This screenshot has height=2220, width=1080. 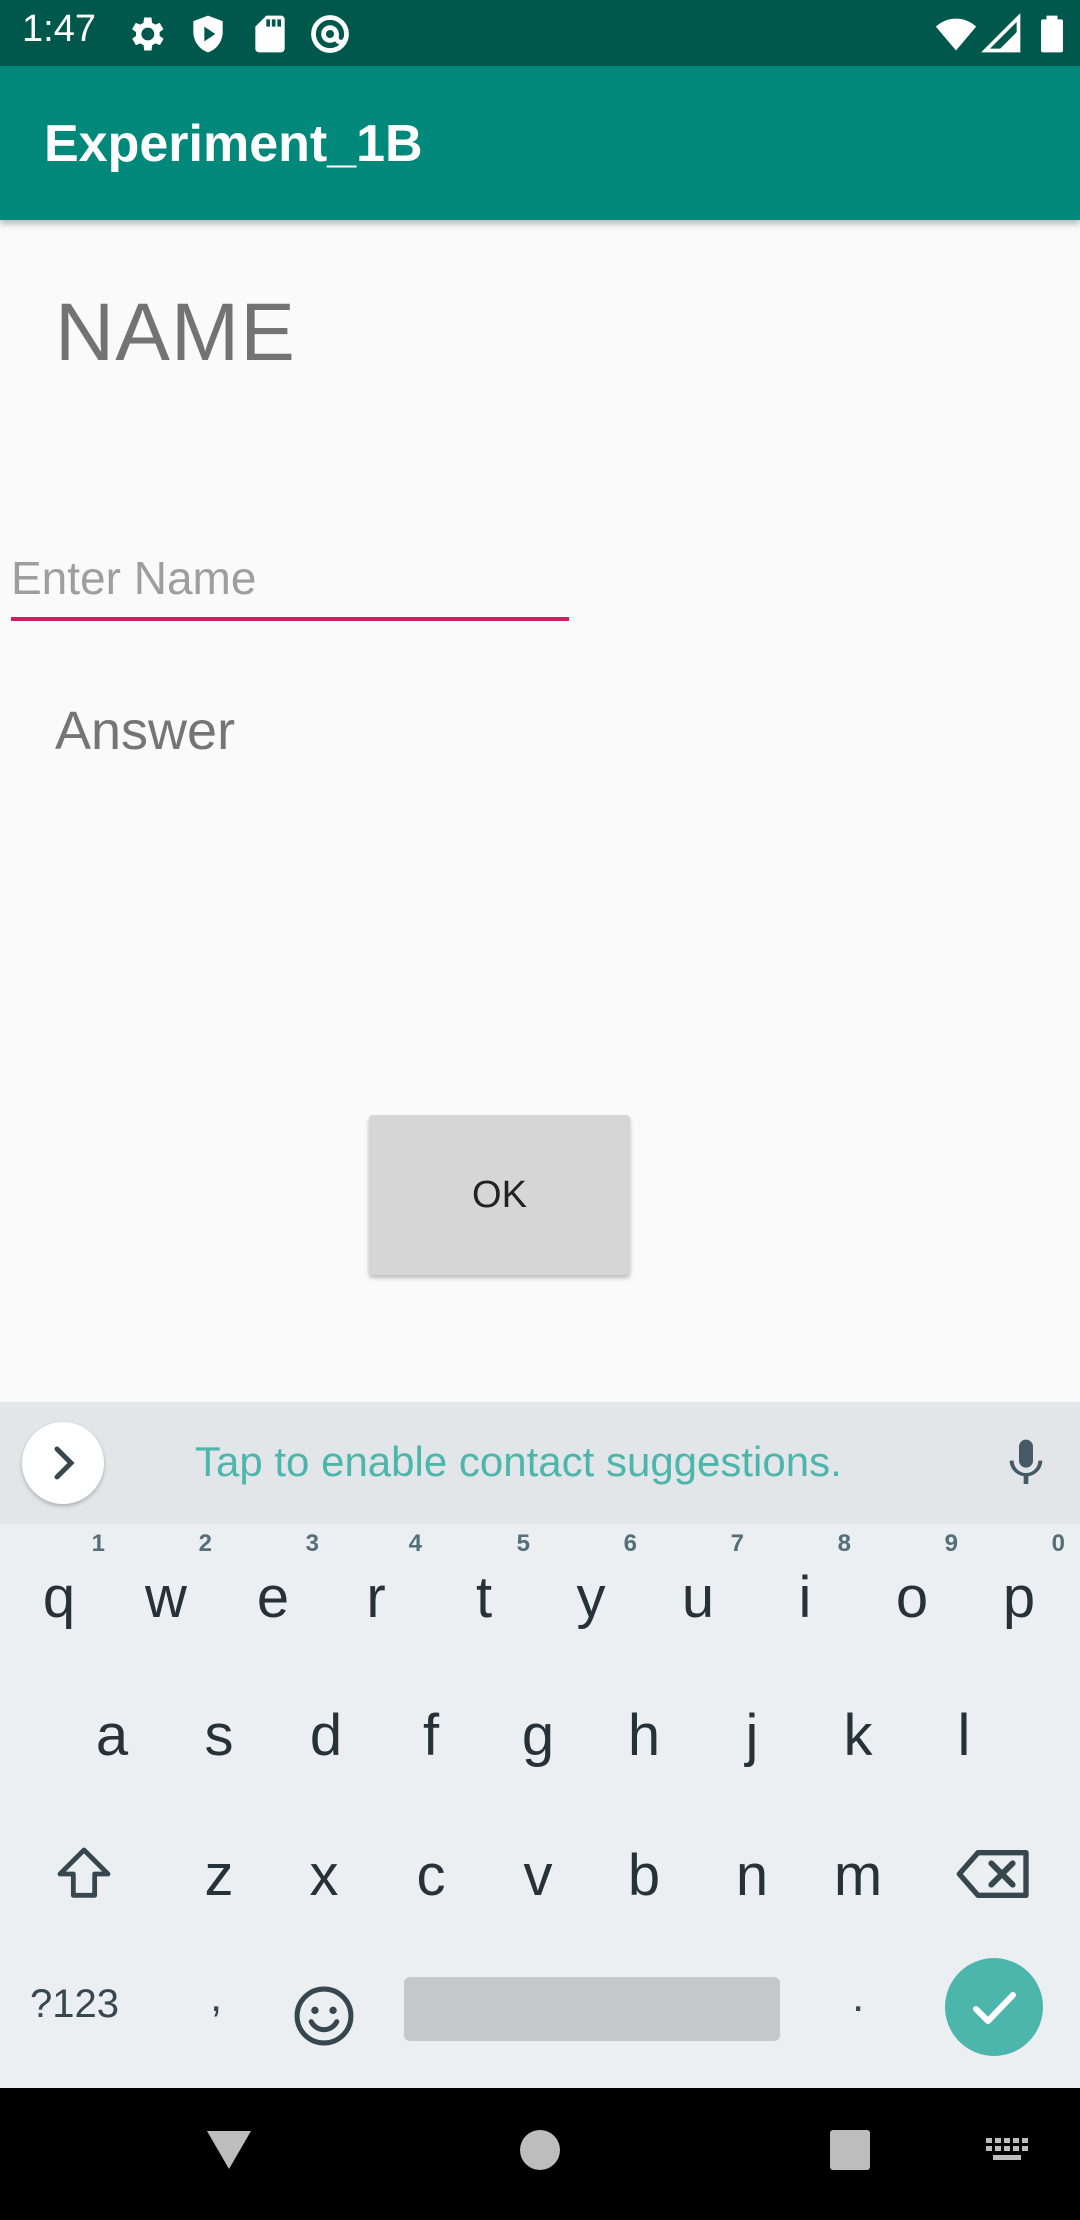 I want to click on shift-icon, so click(x=84, y=1874).